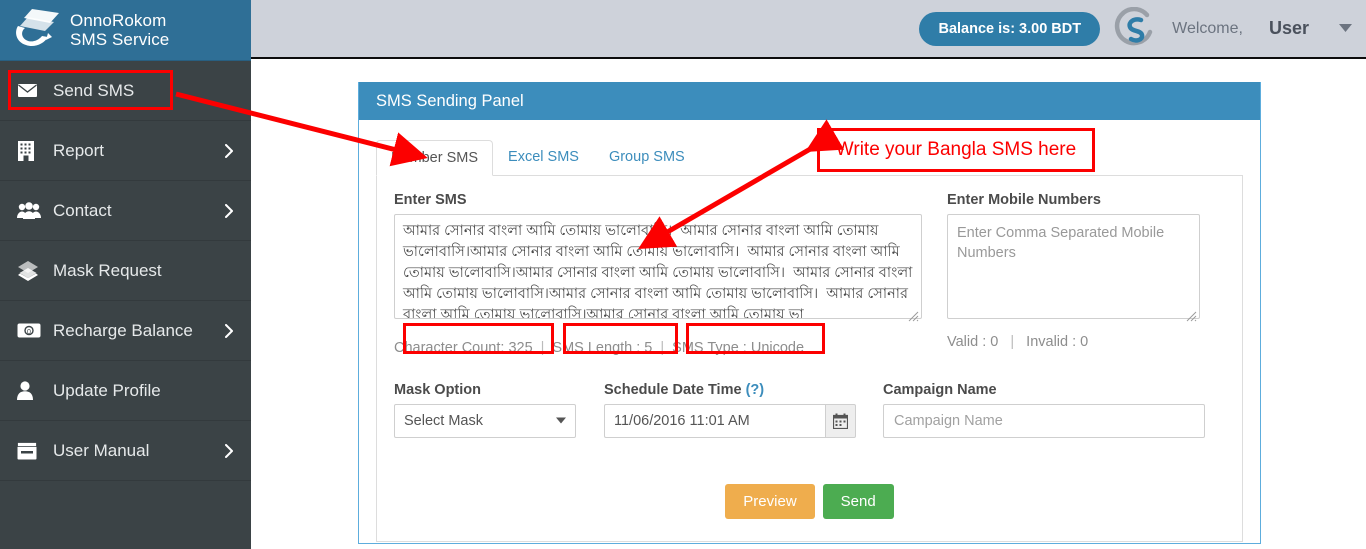 Image resolution: width=1366 pixels, height=549 pixels. I want to click on money-bill-icon: 0, so click(32, 330).